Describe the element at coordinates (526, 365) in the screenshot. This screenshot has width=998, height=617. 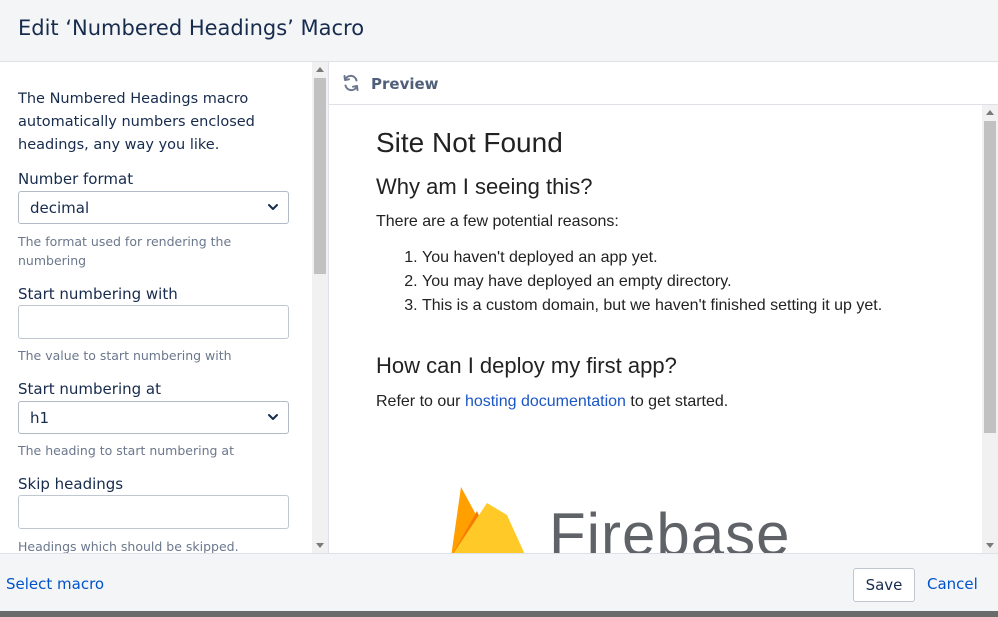
I see `preview-heading-deploy: How can I deploy my first app?` at that location.